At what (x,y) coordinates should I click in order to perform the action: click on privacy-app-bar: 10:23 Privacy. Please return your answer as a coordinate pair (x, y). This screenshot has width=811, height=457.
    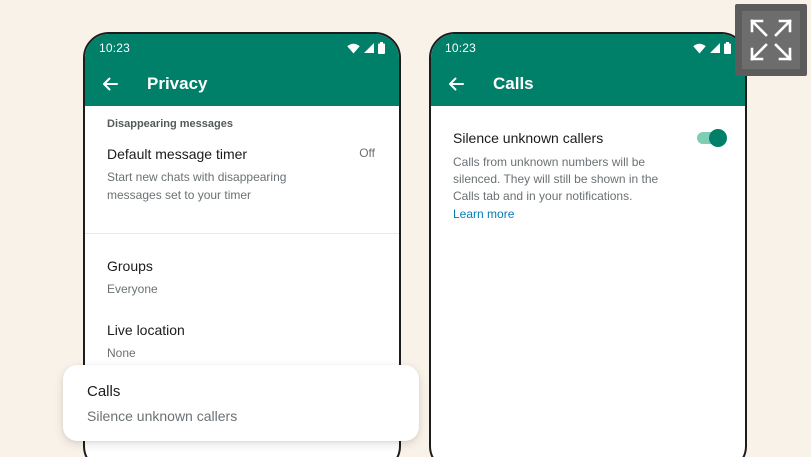
    Looking at the image, I should click on (242, 70).